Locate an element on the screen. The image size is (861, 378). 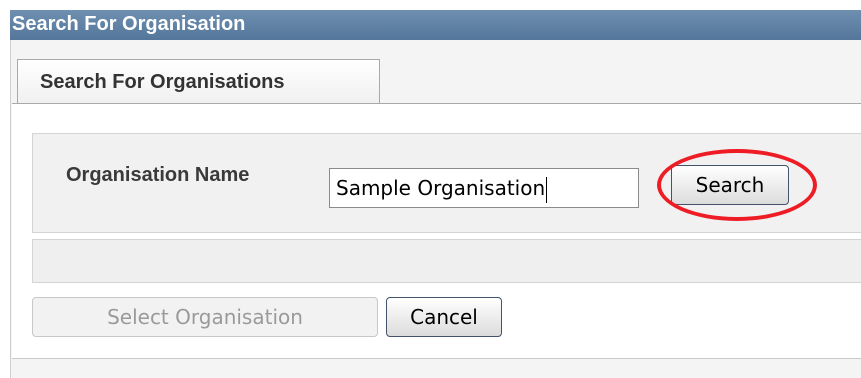
tab-search-for-organisations: Search For Organisations is located at coordinates (198, 81).